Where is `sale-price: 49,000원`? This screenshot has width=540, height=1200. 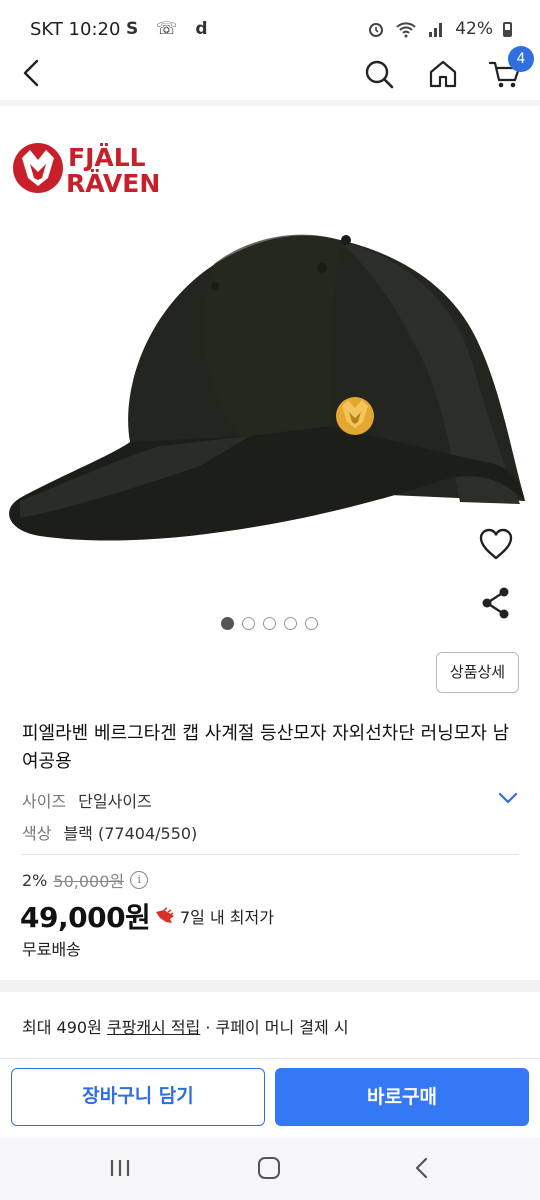 sale-price: 49,000원 is located at coordinates (85, 917).